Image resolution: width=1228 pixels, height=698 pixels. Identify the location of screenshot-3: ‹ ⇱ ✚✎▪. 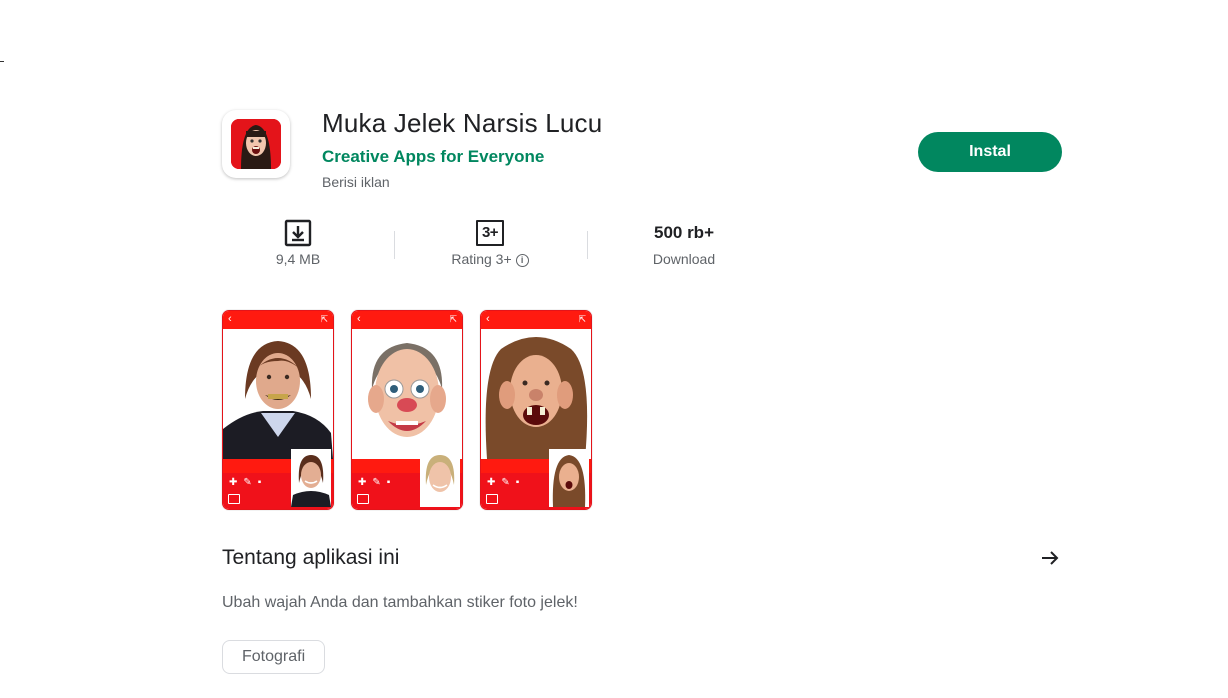
(536, 410).